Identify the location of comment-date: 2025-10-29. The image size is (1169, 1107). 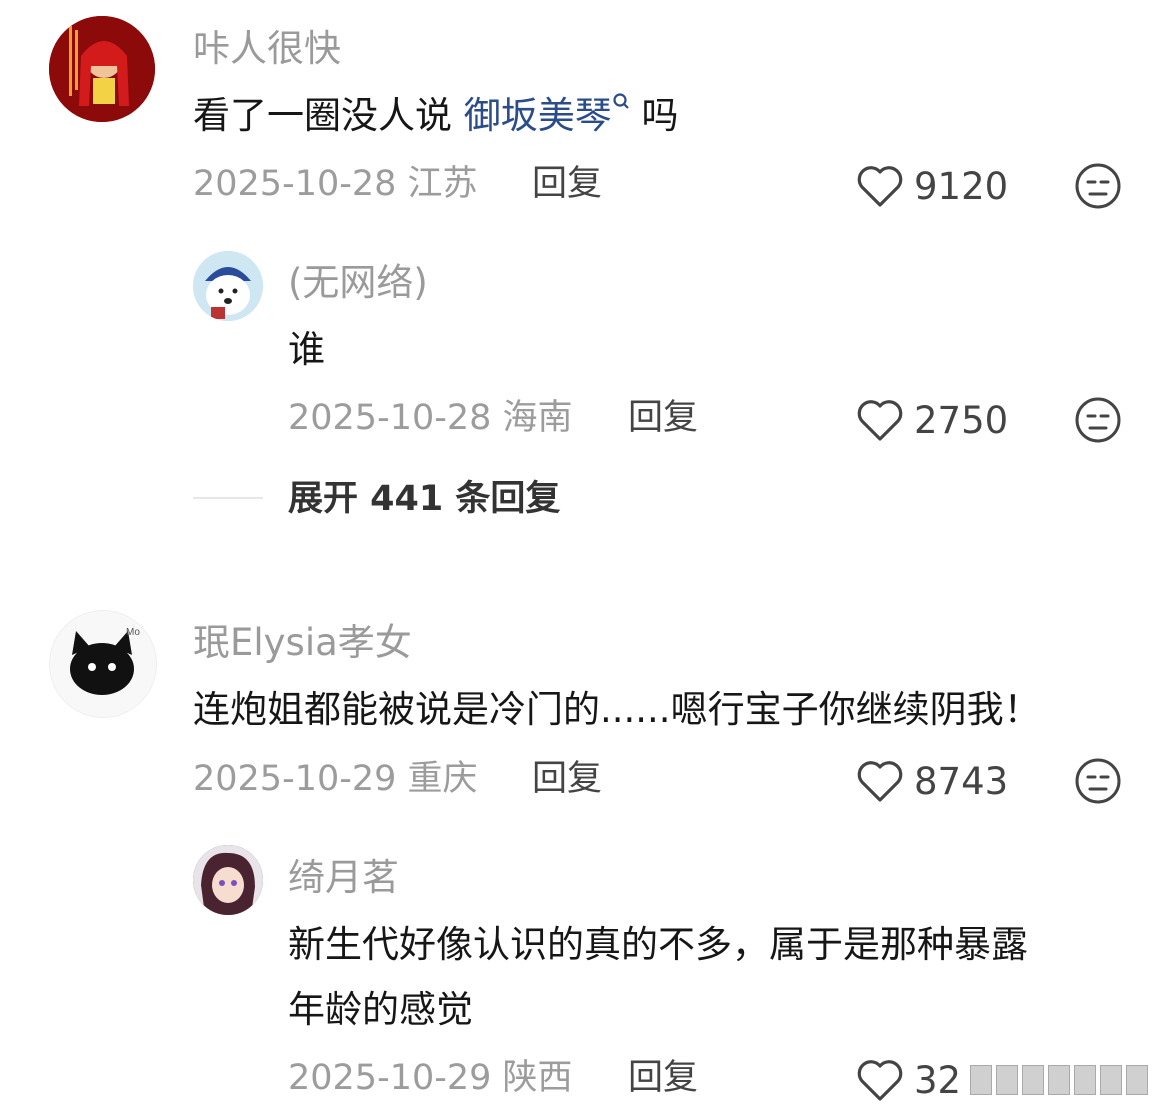
(295, 779).